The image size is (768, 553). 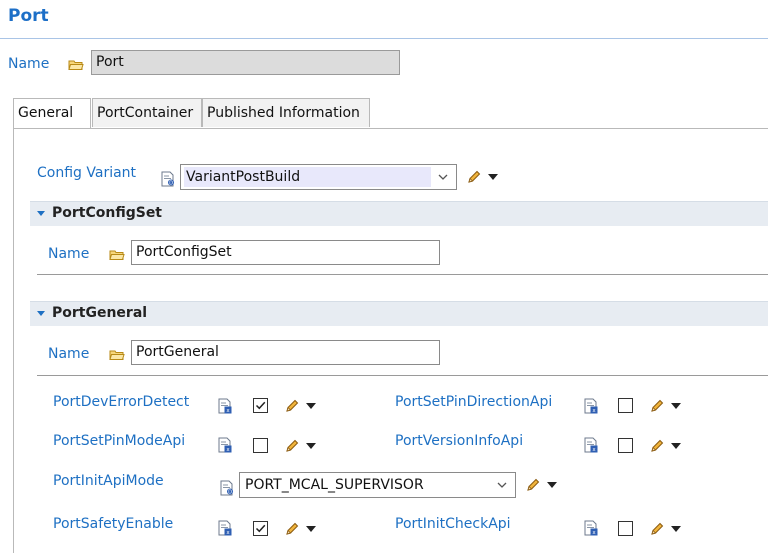 I want to click on param-label-set-pin-direction-api: PortSetPinDirectionApi, so click(x=474, y=402).